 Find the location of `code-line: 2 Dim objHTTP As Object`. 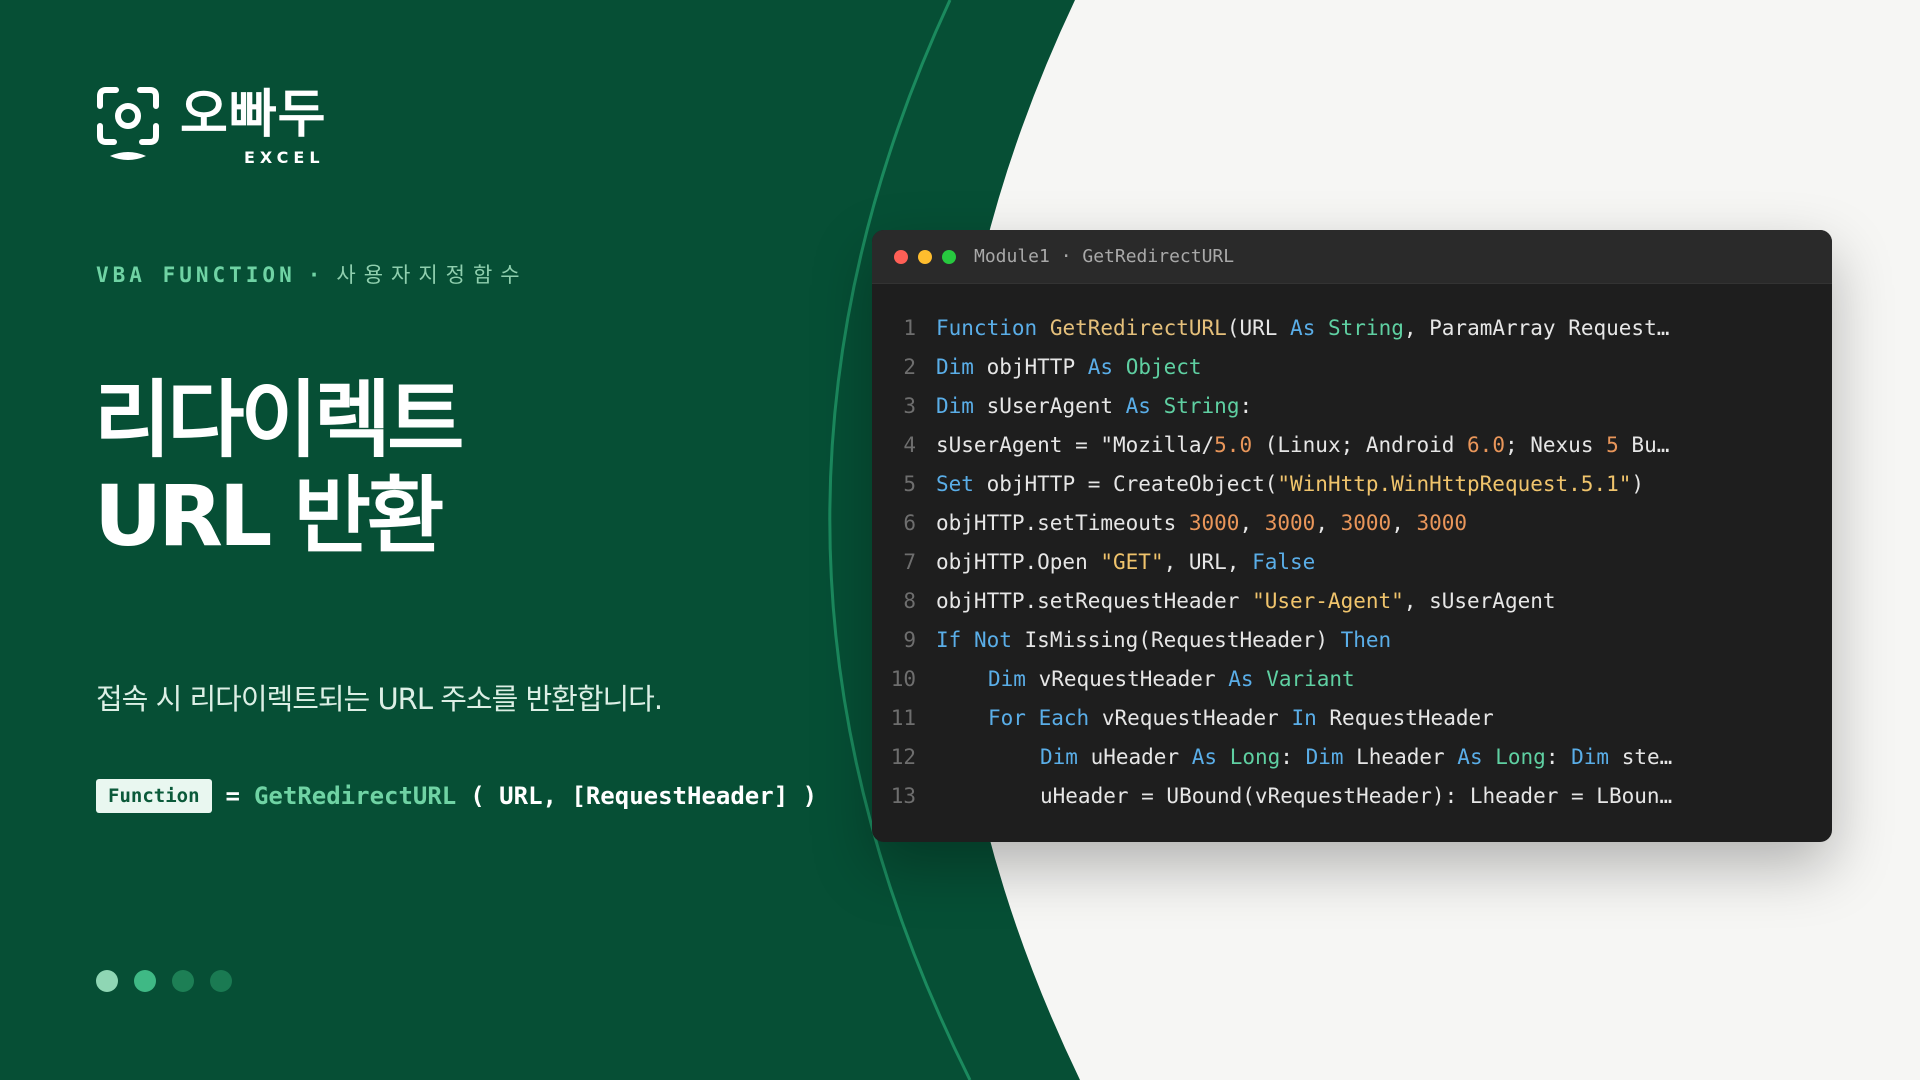

code-line: 2 Dim objHTTP As Object is located at coordinates (1352, 366).